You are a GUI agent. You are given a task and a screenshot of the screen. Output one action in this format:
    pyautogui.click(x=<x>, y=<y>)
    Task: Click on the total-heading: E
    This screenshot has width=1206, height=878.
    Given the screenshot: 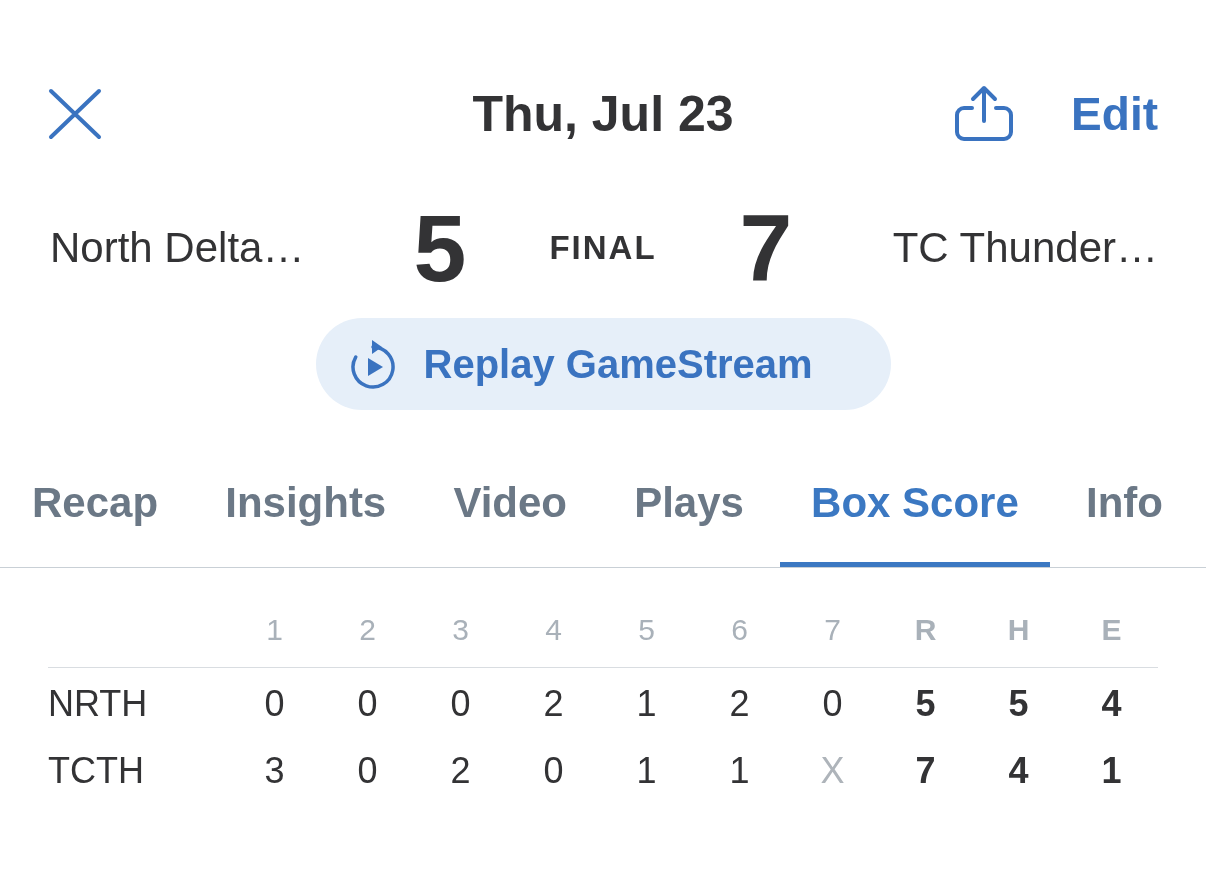 What is the action you would take?
    pyautogui.click(x=1111, y=630)
    